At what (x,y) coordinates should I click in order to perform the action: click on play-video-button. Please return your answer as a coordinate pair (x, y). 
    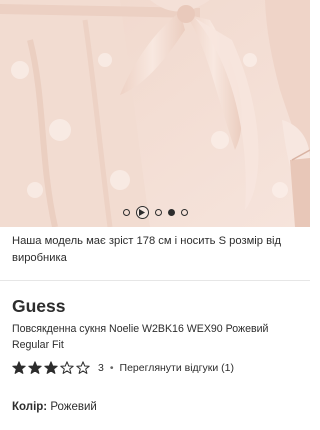
    Looking at the image, I should click on (142, 212).